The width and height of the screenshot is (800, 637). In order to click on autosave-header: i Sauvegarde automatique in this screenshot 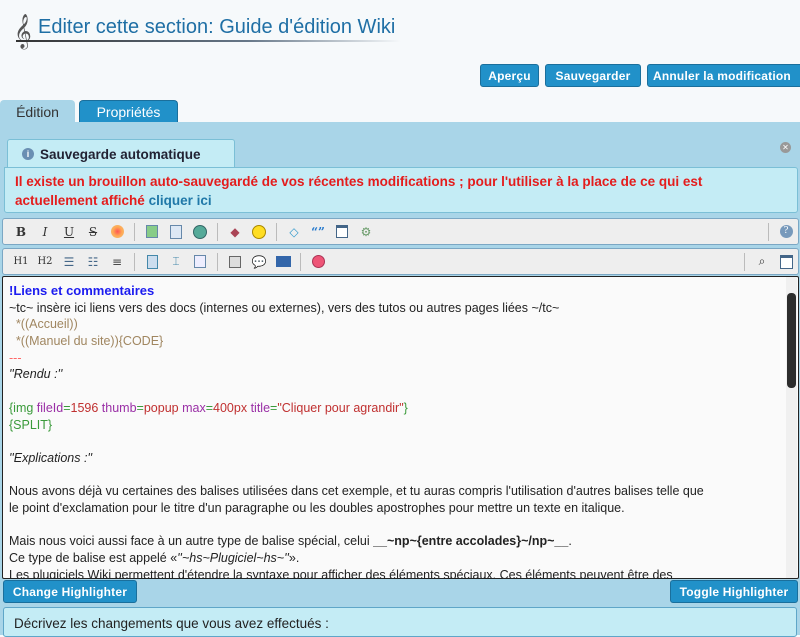, I will do `click(121, 153)`.